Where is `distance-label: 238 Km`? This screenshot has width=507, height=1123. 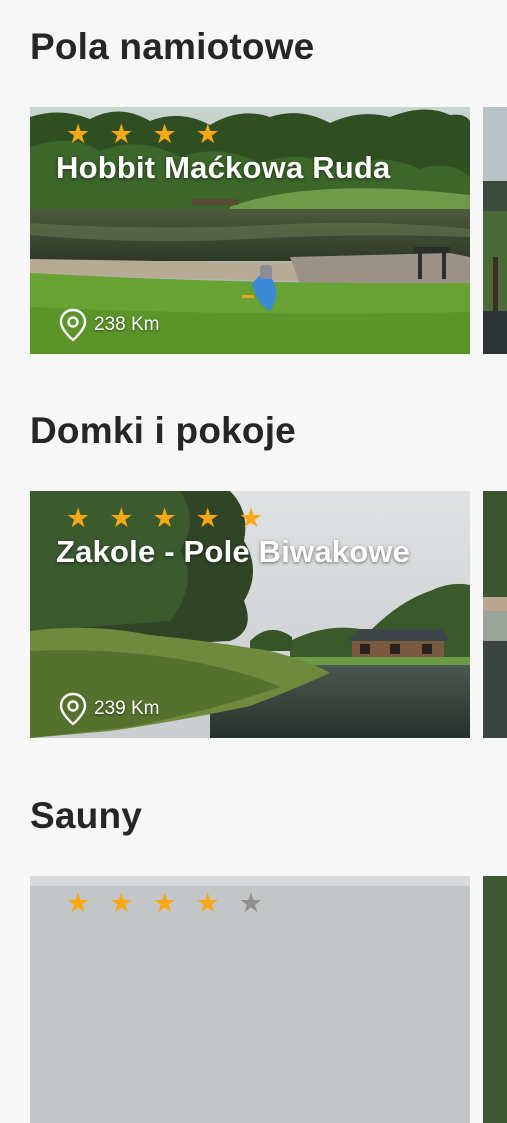
distance-label: 238 Km is located at coordinates (127, 324).